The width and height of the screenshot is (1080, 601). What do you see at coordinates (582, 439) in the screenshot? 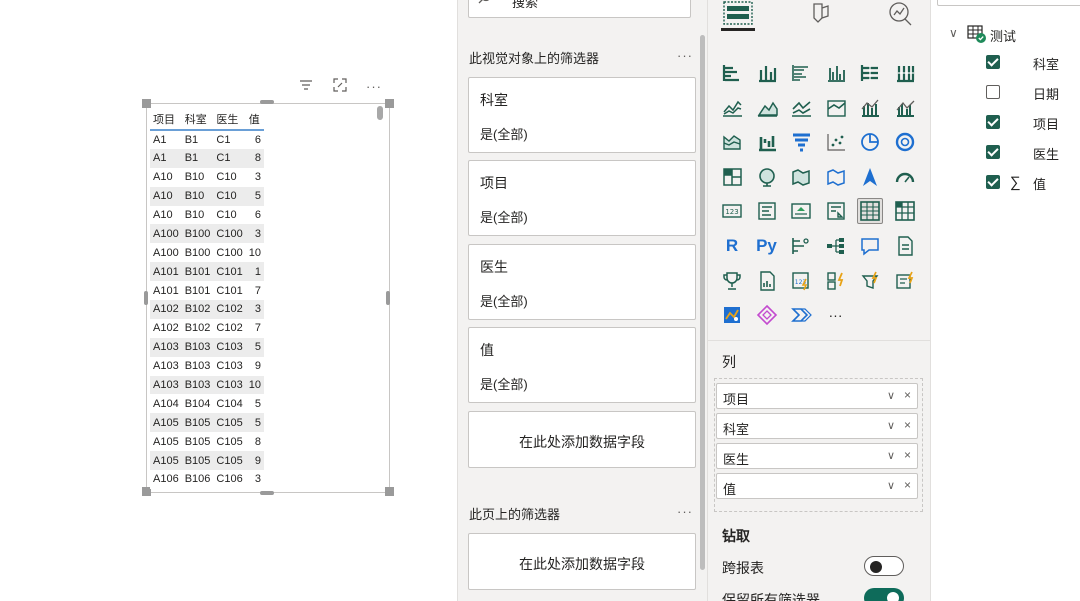
I see `add-visual-filter-field: 在此处添加数据字段` at bounding box center [582, 439].